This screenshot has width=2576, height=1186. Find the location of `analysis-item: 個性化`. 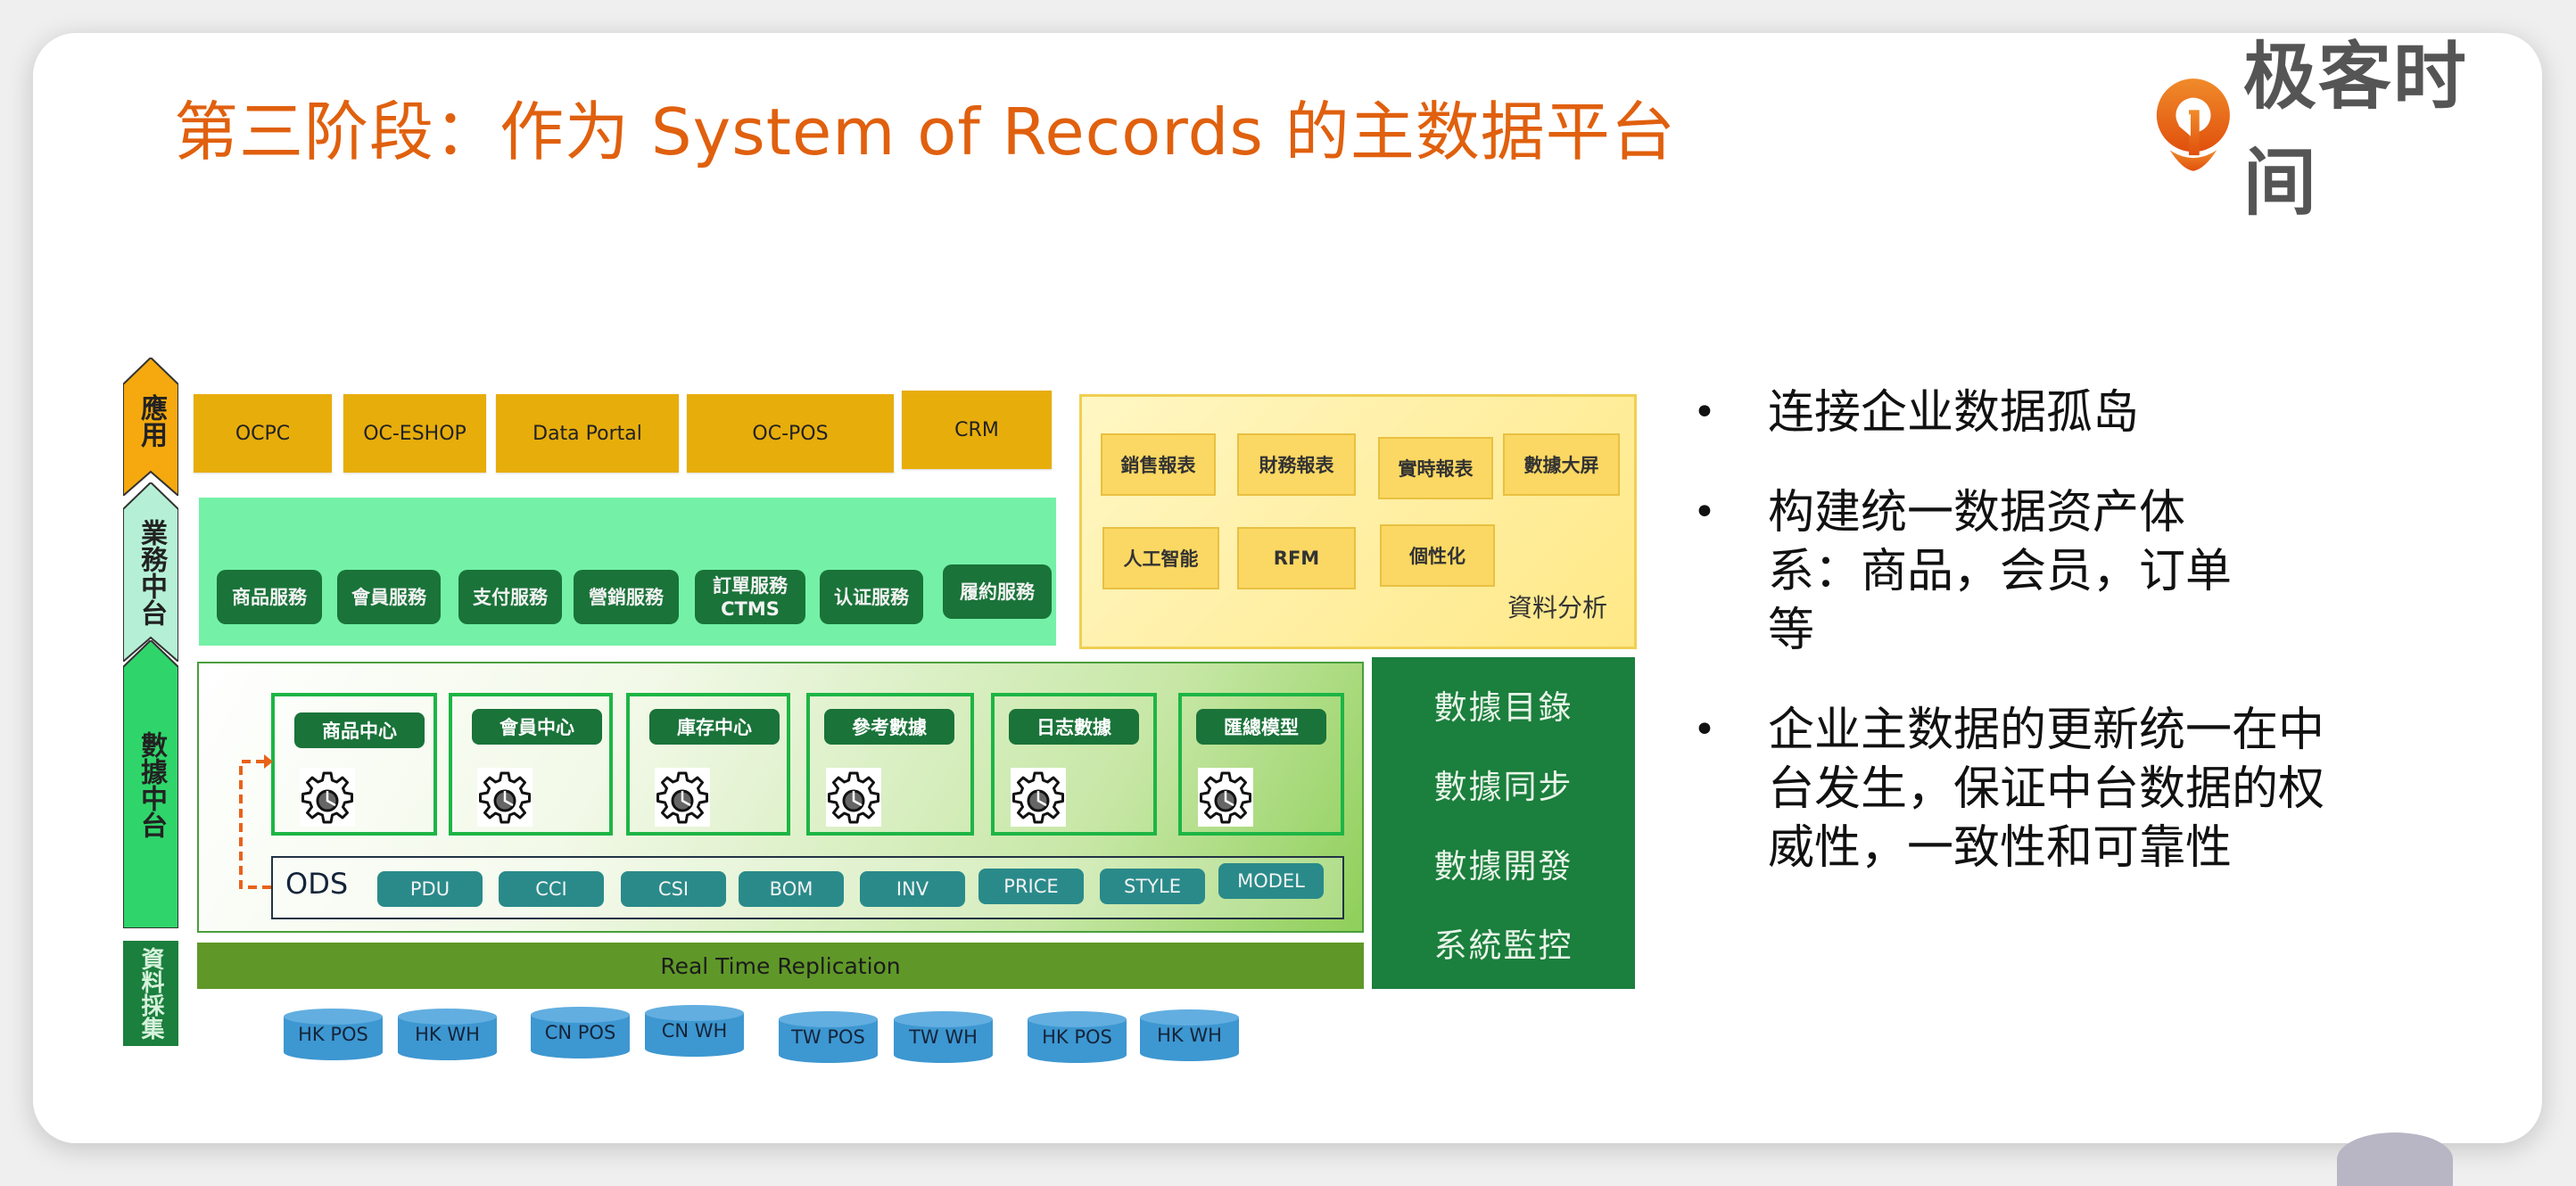

analysis-item: 個性化 is located at coordinates (1437, 555).